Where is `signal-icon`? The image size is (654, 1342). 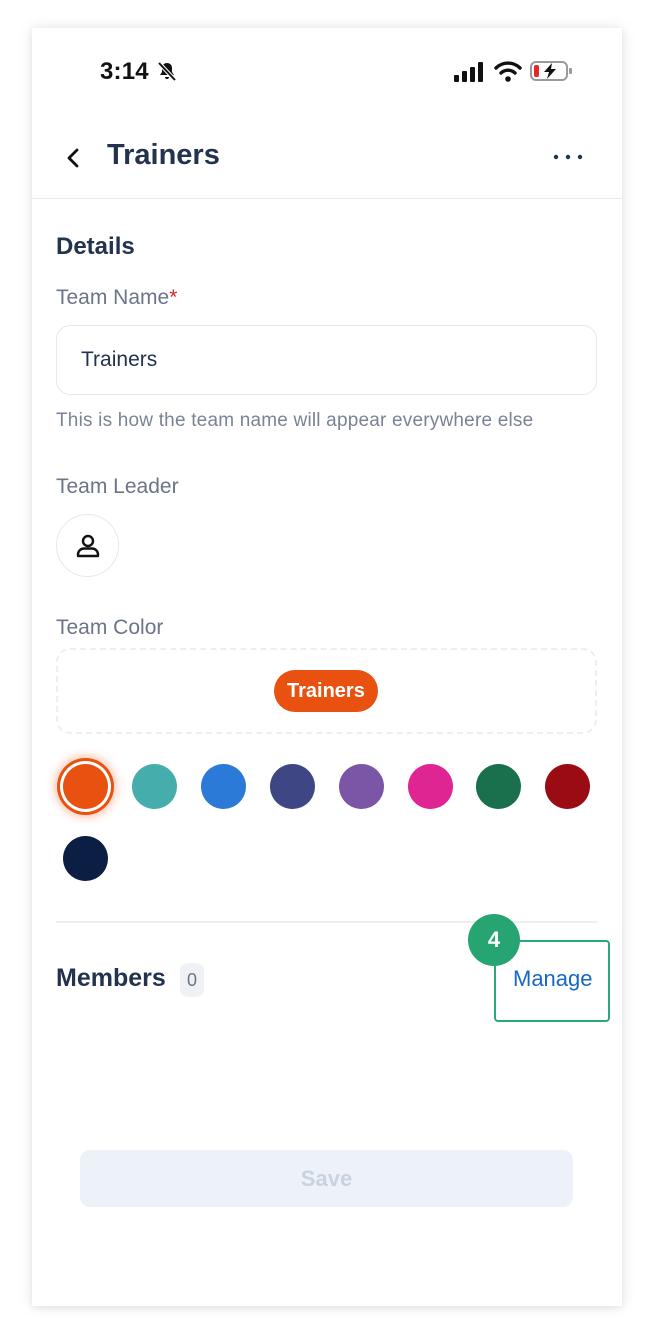
signal-icon is located at coordinates (468, 72).